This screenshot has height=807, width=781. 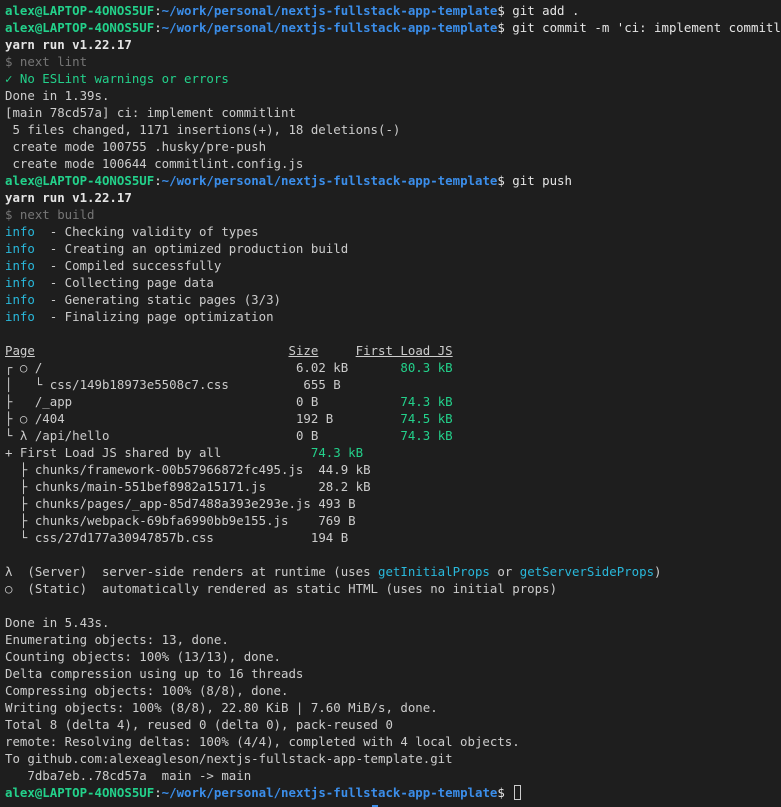 What do you see at coordinates (117, 639) in the screenshot?
I see `output-text: Enumerating objects: 13, done.` at bounding box center [117, 639].